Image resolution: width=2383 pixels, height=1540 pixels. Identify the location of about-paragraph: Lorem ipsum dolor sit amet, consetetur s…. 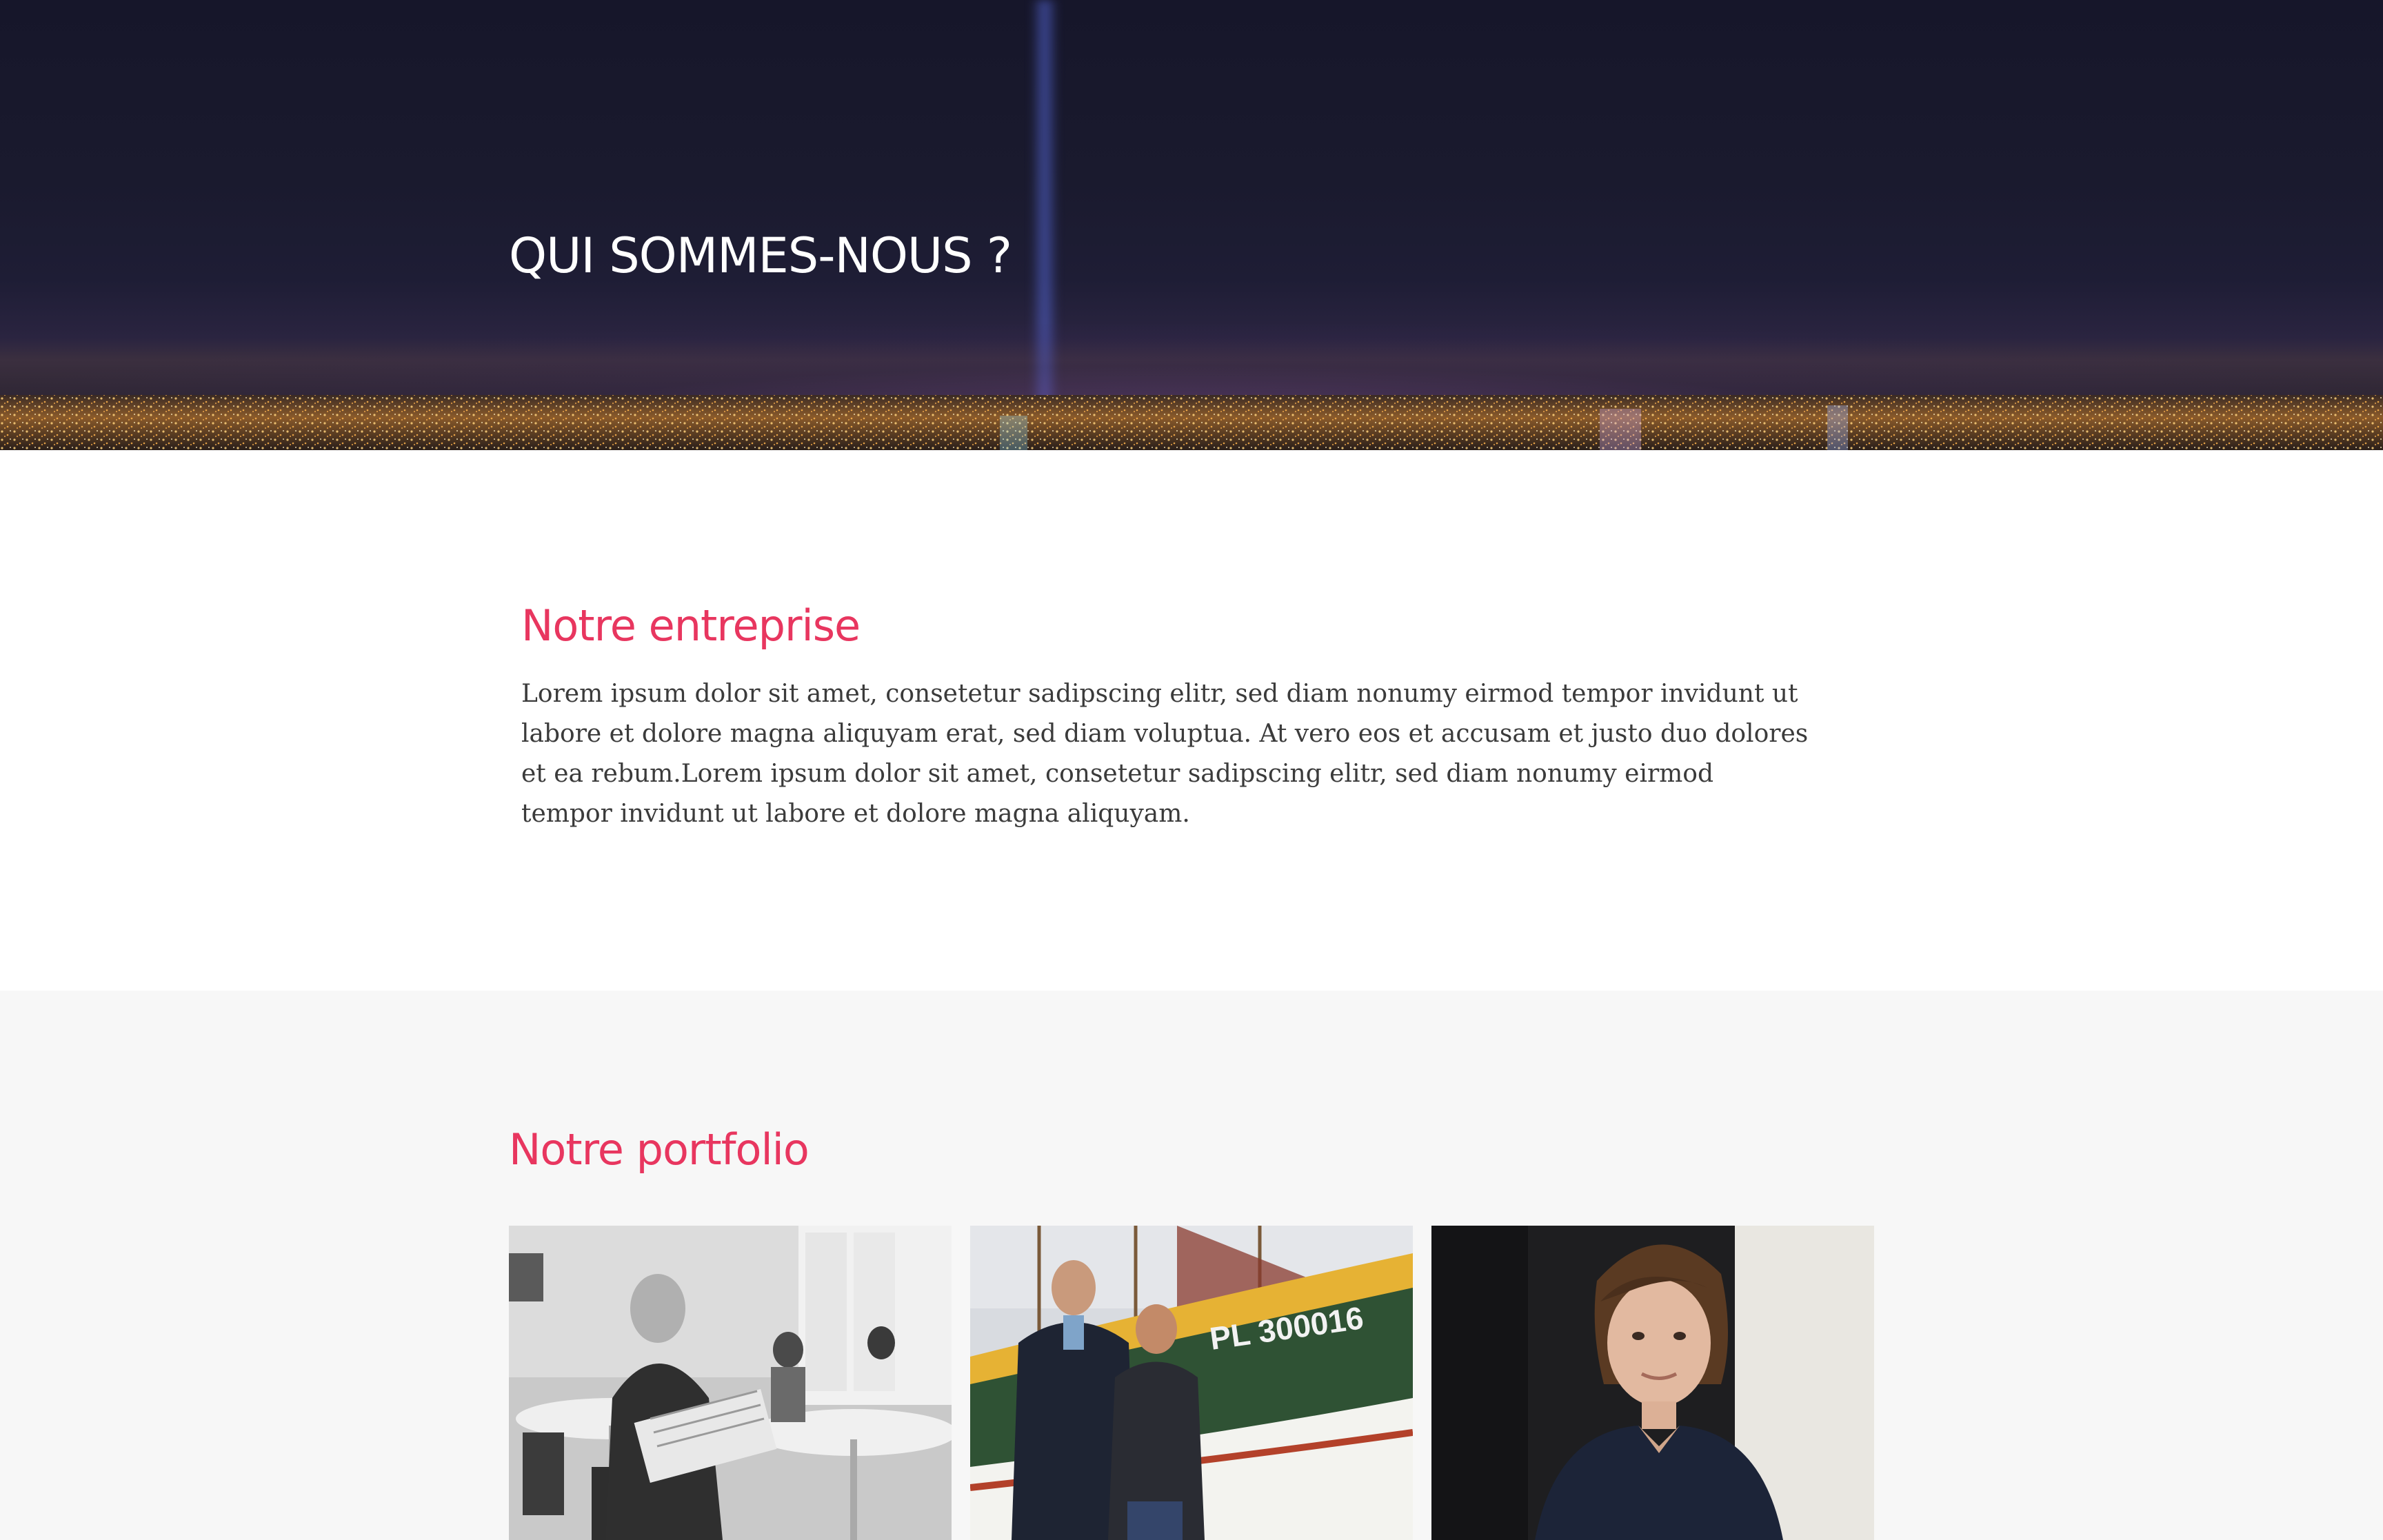
(1165, 754).